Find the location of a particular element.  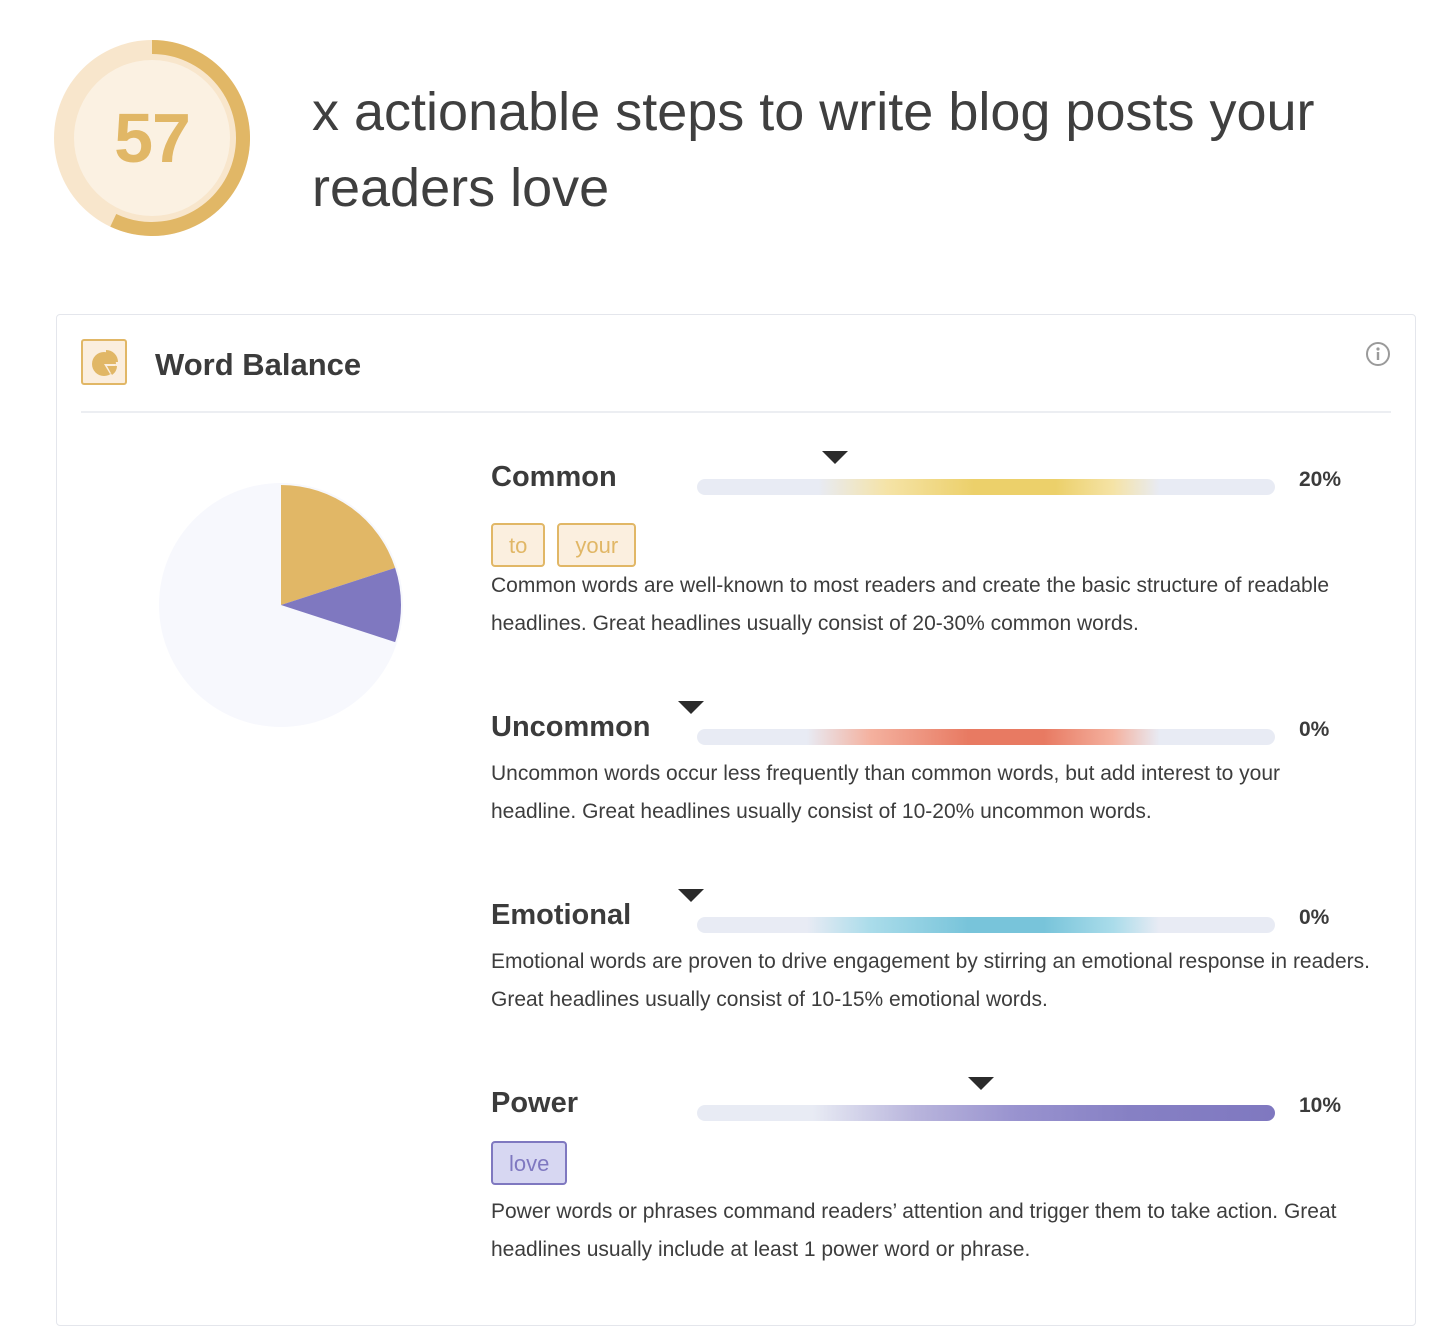

category-label: Emotional is located at coordinates (561, 915).